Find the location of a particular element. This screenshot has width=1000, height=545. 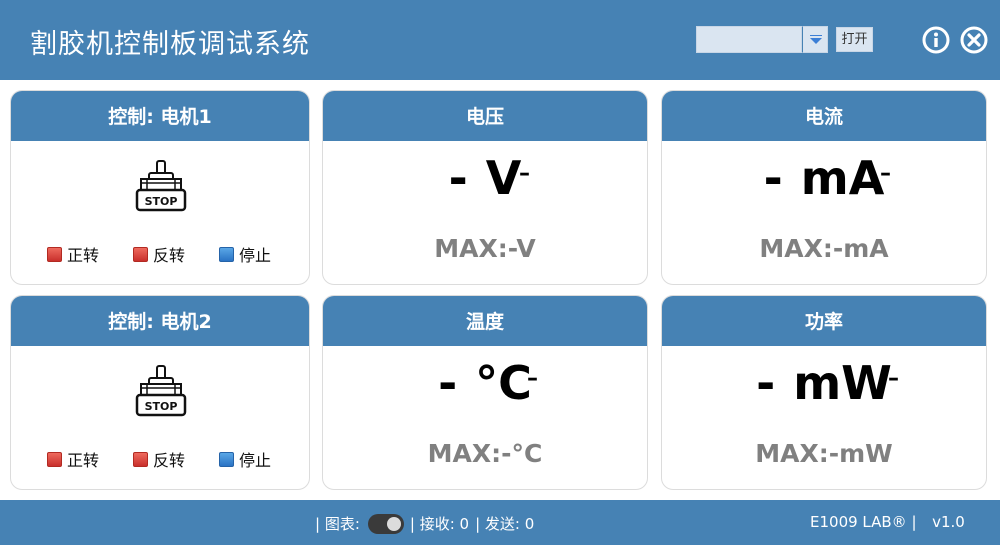

open-port-button: 打开 is located at coordinates (854, 39).